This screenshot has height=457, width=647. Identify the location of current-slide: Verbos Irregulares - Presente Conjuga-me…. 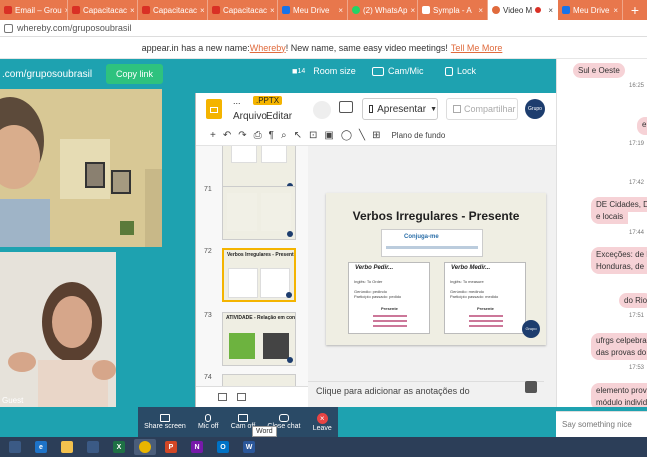
(436, 269).